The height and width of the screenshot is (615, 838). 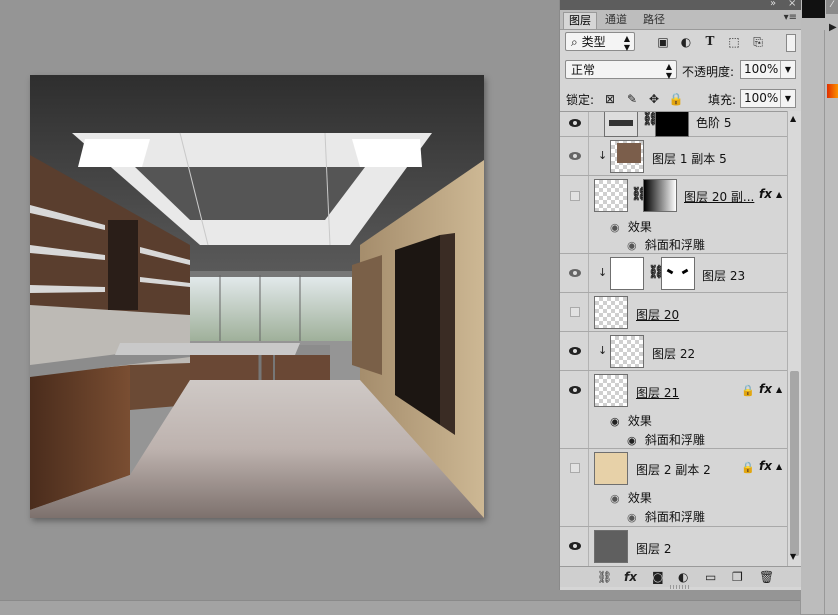 What do you see at coordinates (604, 577) in the screenshot?
I see `link-layers-icon: ⛓` at bounding box center [604, 577].